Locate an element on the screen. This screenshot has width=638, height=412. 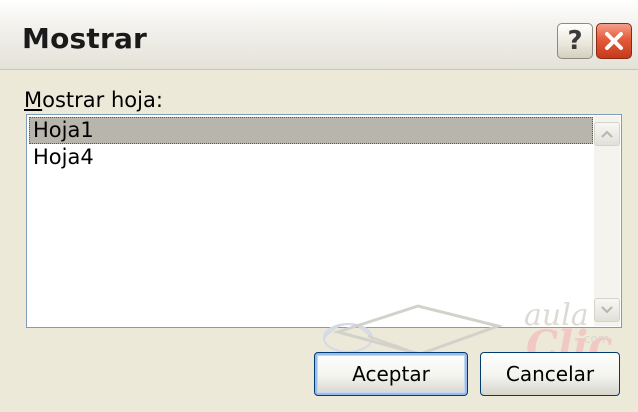
help-icon: ? is located at coordinates (575, 41).